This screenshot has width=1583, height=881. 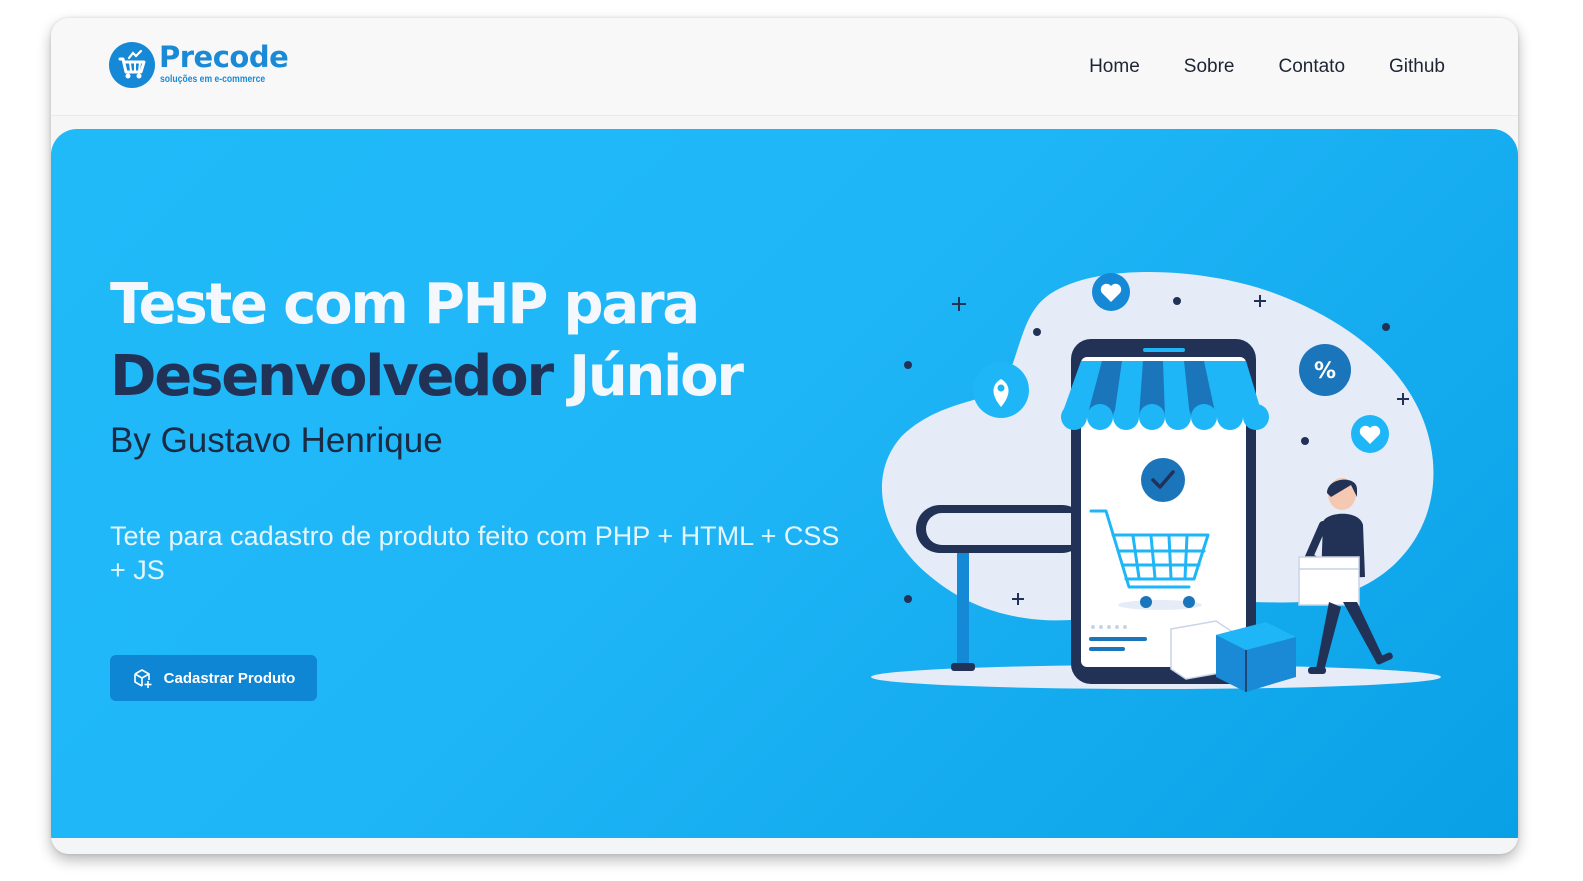 I want to click on shopping-basket-icon, so click(x=132, y=65).